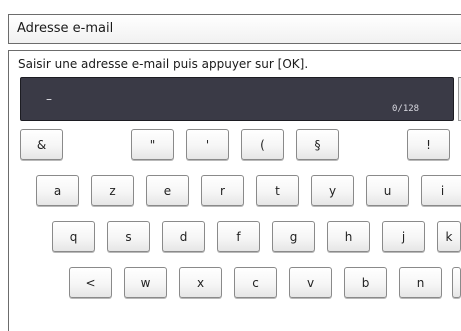 The height and width of the screenshot is (331, 461). I want to click on key-d: d, so click(183, 236).